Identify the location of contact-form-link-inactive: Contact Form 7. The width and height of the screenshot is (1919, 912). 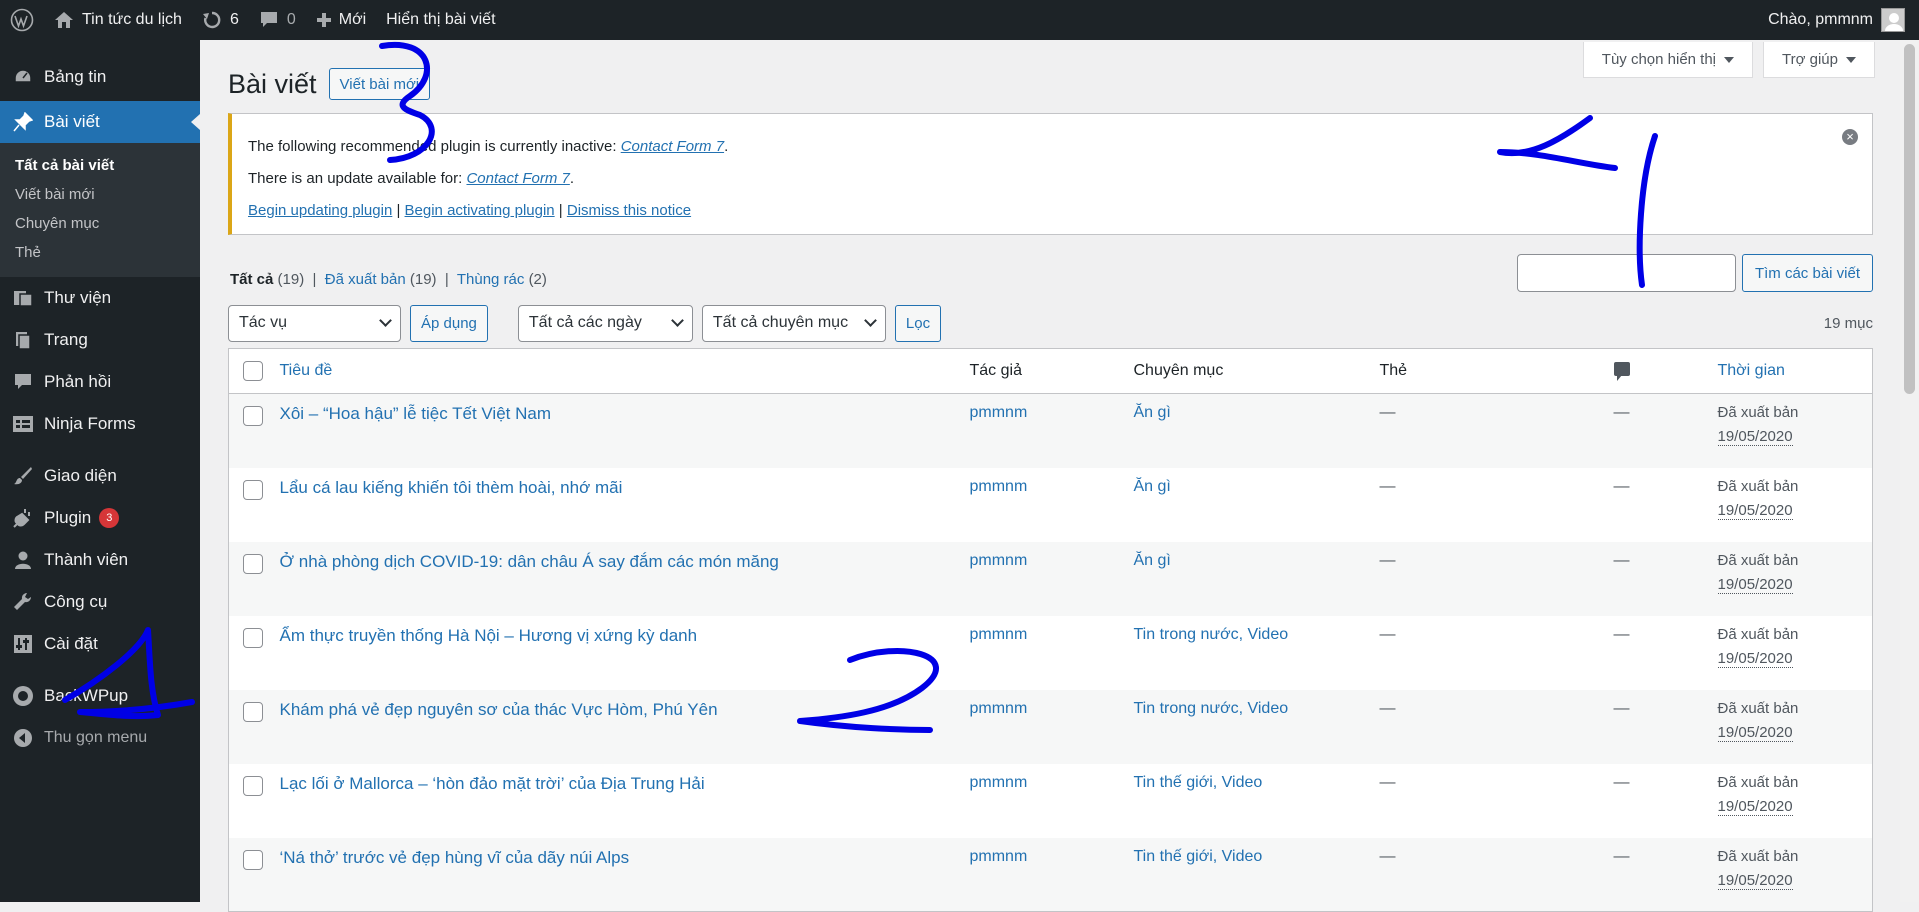
(672, 146).